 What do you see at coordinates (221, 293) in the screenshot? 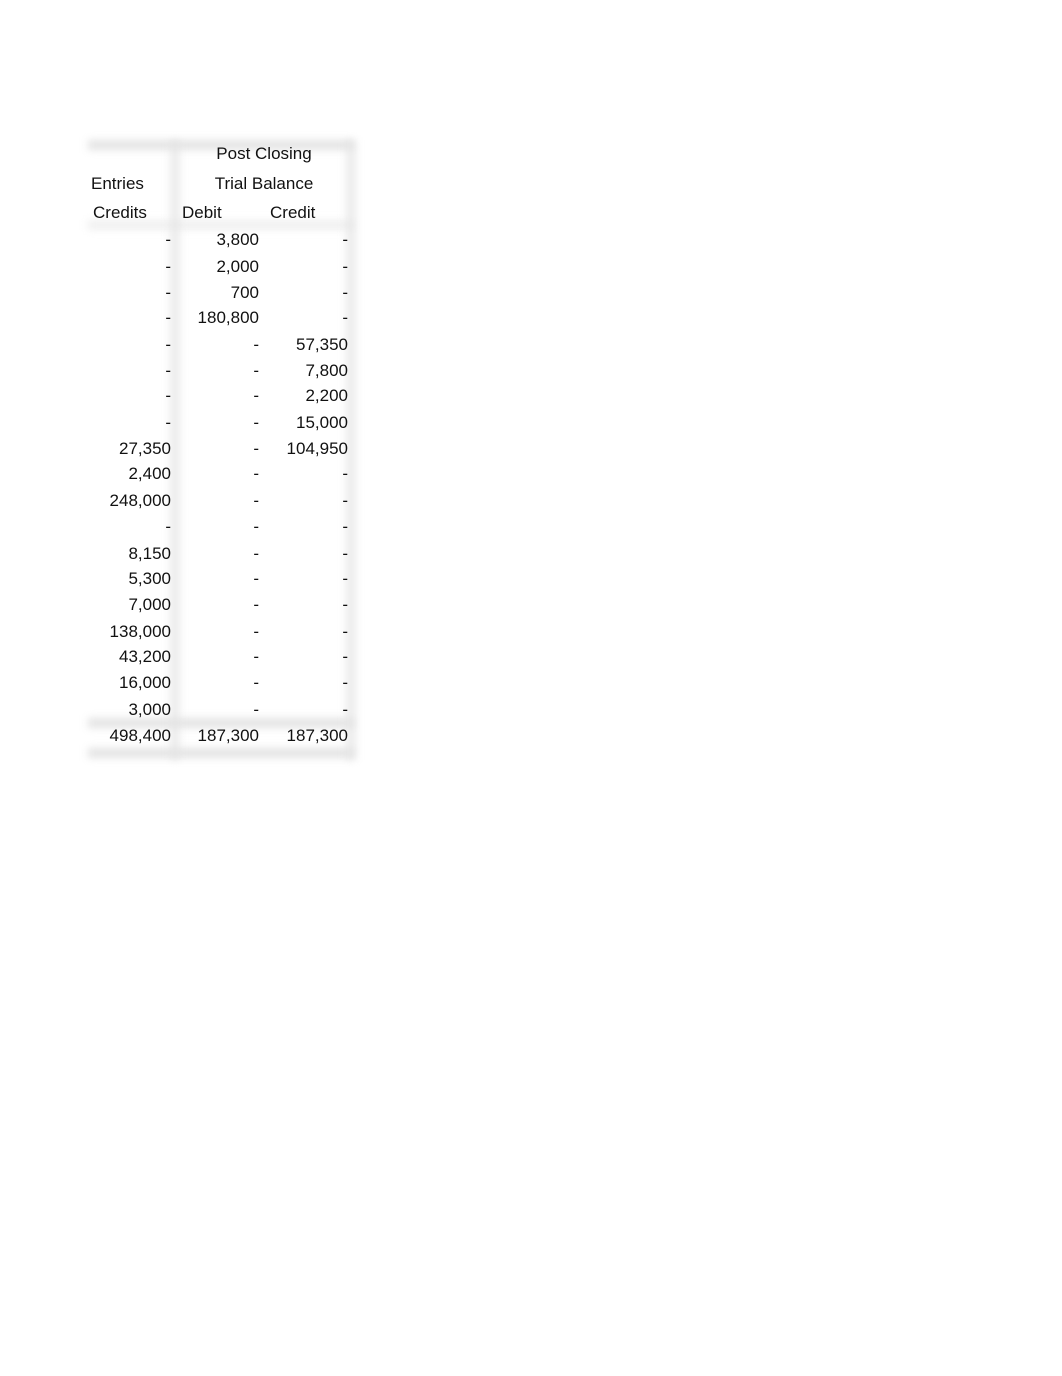
I see `table-row: - 700 -` at bounding box center [221, 293].